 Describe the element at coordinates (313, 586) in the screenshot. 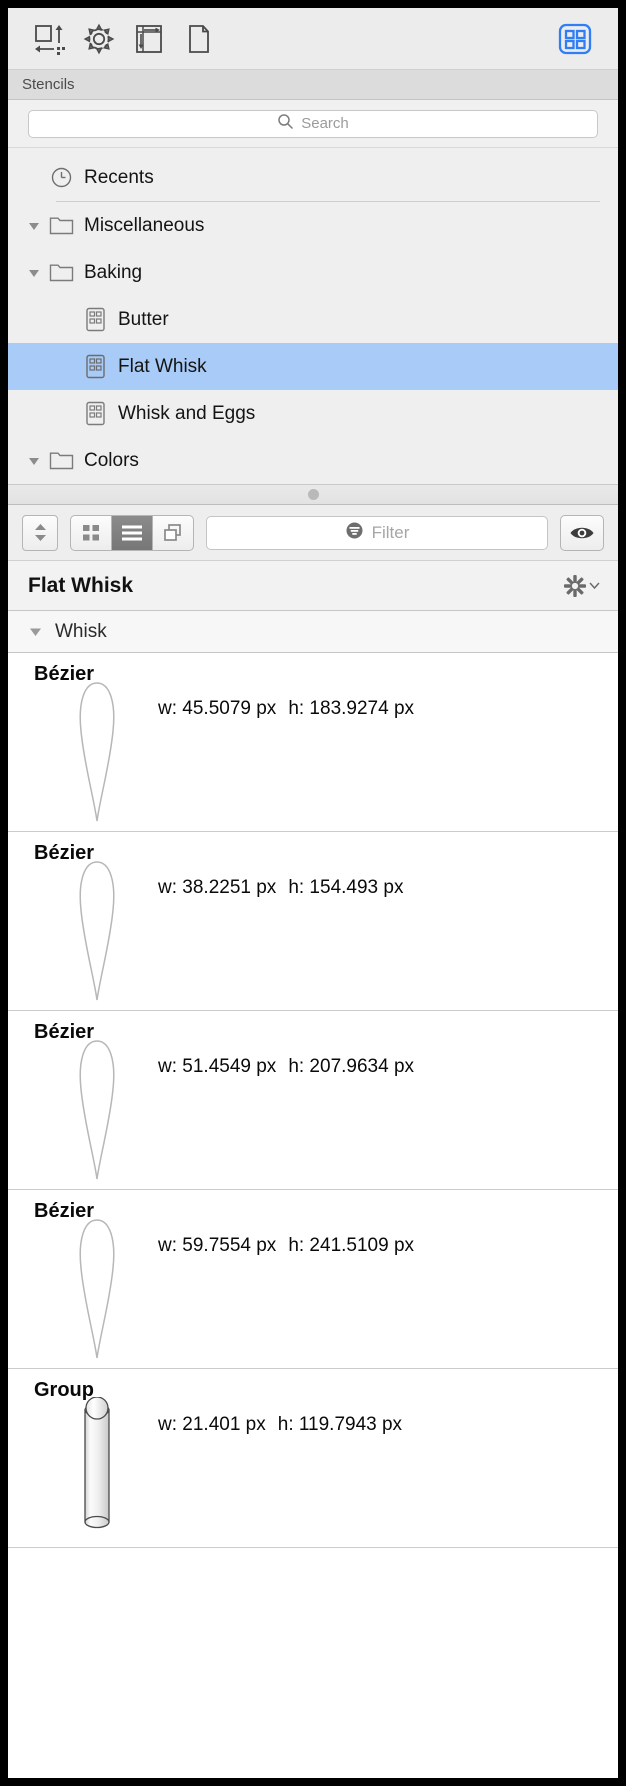

I see `inspector-header: Flat Whisk` at that location.